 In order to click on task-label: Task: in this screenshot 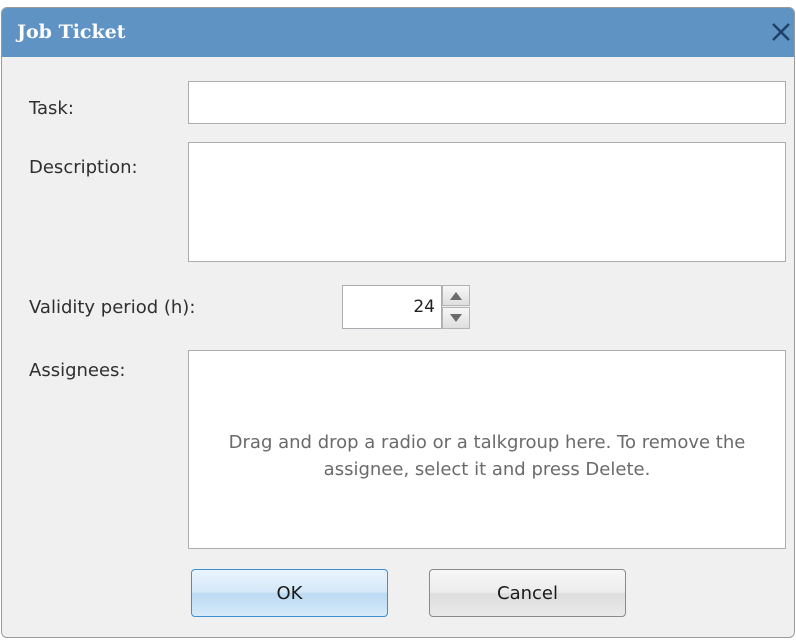, I will do `click(51, 108)`.